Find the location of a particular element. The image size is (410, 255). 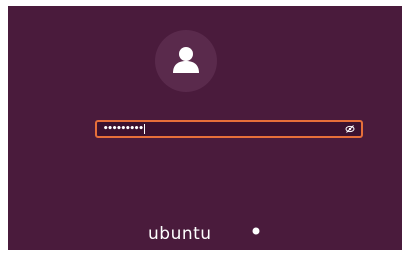

ubuntu-logo-text: ubuntu is located at coordinates (180, 234).